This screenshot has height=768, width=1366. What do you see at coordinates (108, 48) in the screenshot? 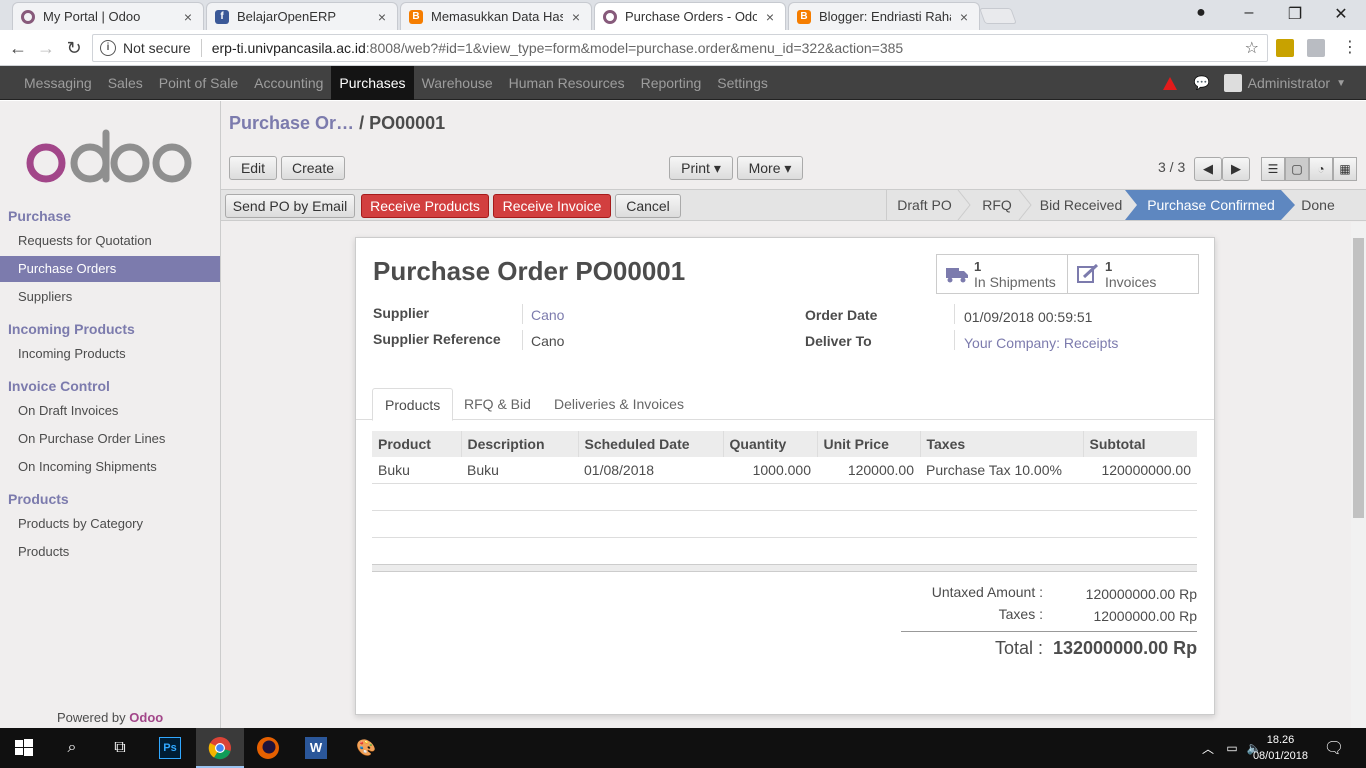
I see `info-icon: i` at bounding box center [108, 48].